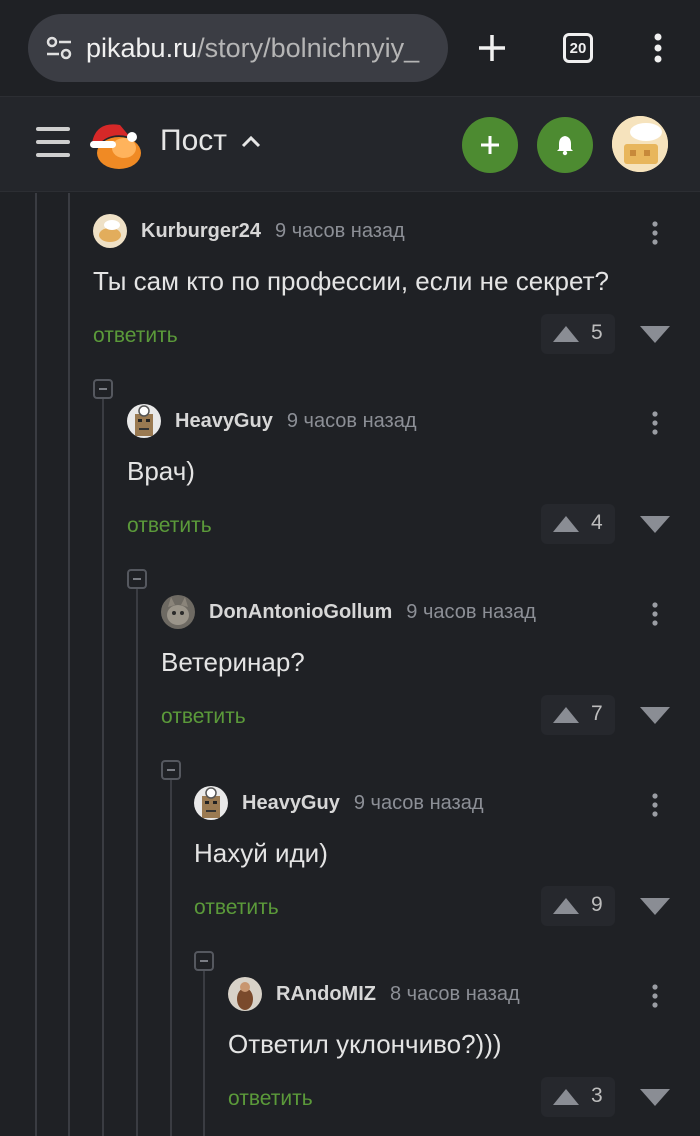  I want to click on notifications-button, so click(565, 145).